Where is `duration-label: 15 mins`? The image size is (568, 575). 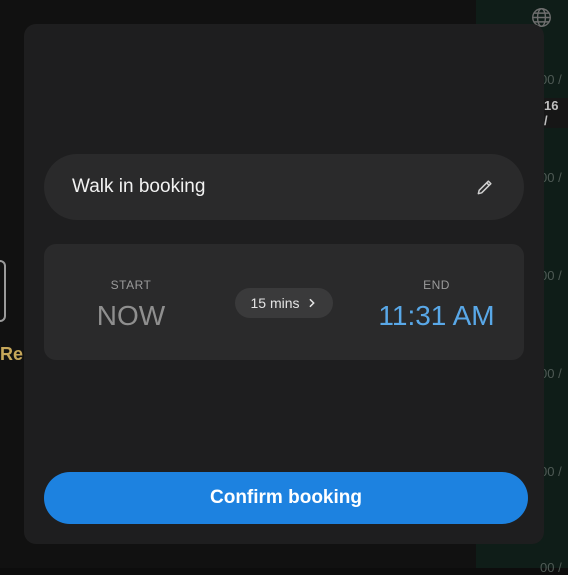
duration-label: 15 mins is located at coordinates (275, 303).